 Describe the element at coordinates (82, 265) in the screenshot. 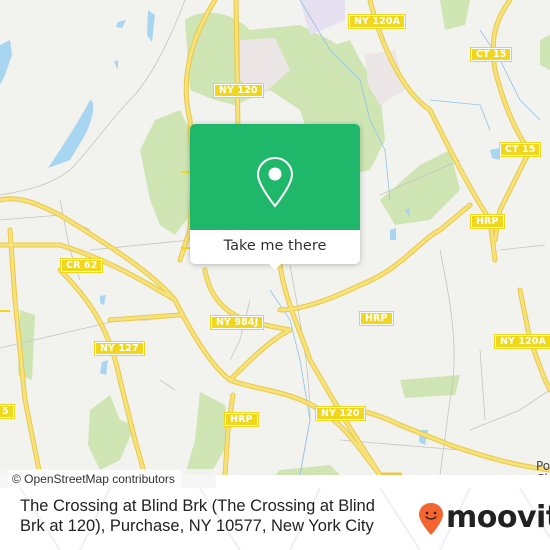

I see `route-shield-cr-62: CR 62` at that location.